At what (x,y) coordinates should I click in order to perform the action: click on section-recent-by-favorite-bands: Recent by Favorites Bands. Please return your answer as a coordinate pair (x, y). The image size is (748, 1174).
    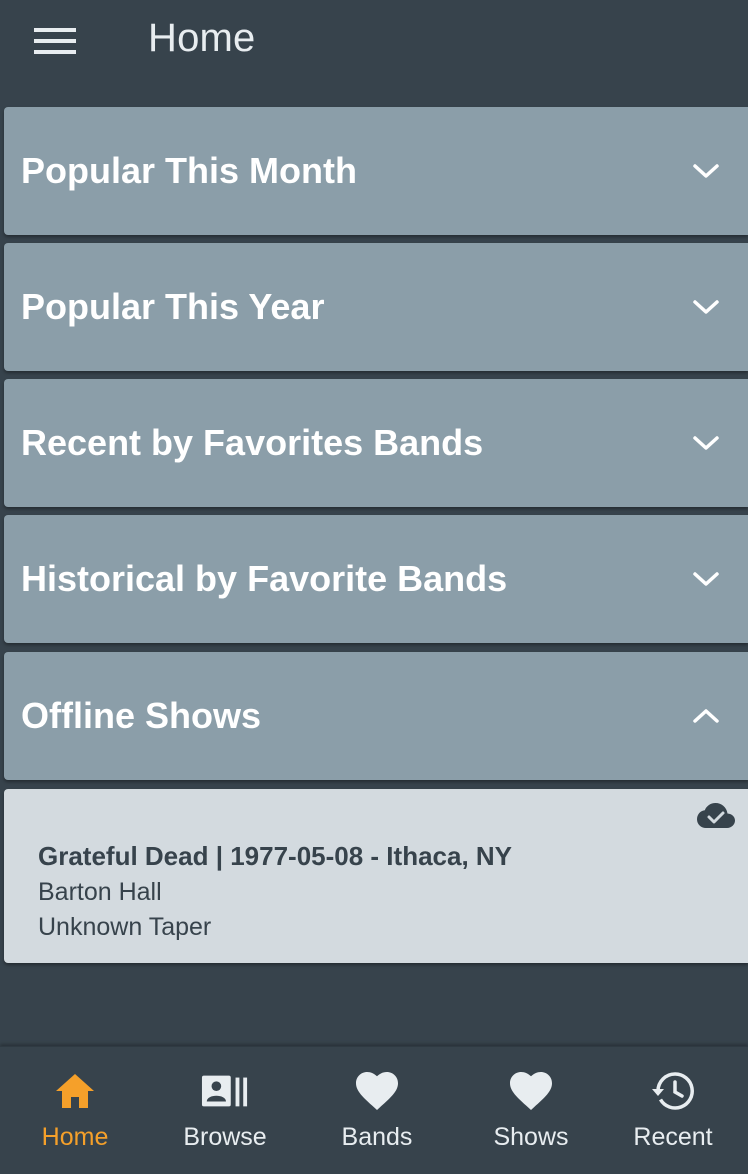
    Looking at the image, I should click on (376, 443).